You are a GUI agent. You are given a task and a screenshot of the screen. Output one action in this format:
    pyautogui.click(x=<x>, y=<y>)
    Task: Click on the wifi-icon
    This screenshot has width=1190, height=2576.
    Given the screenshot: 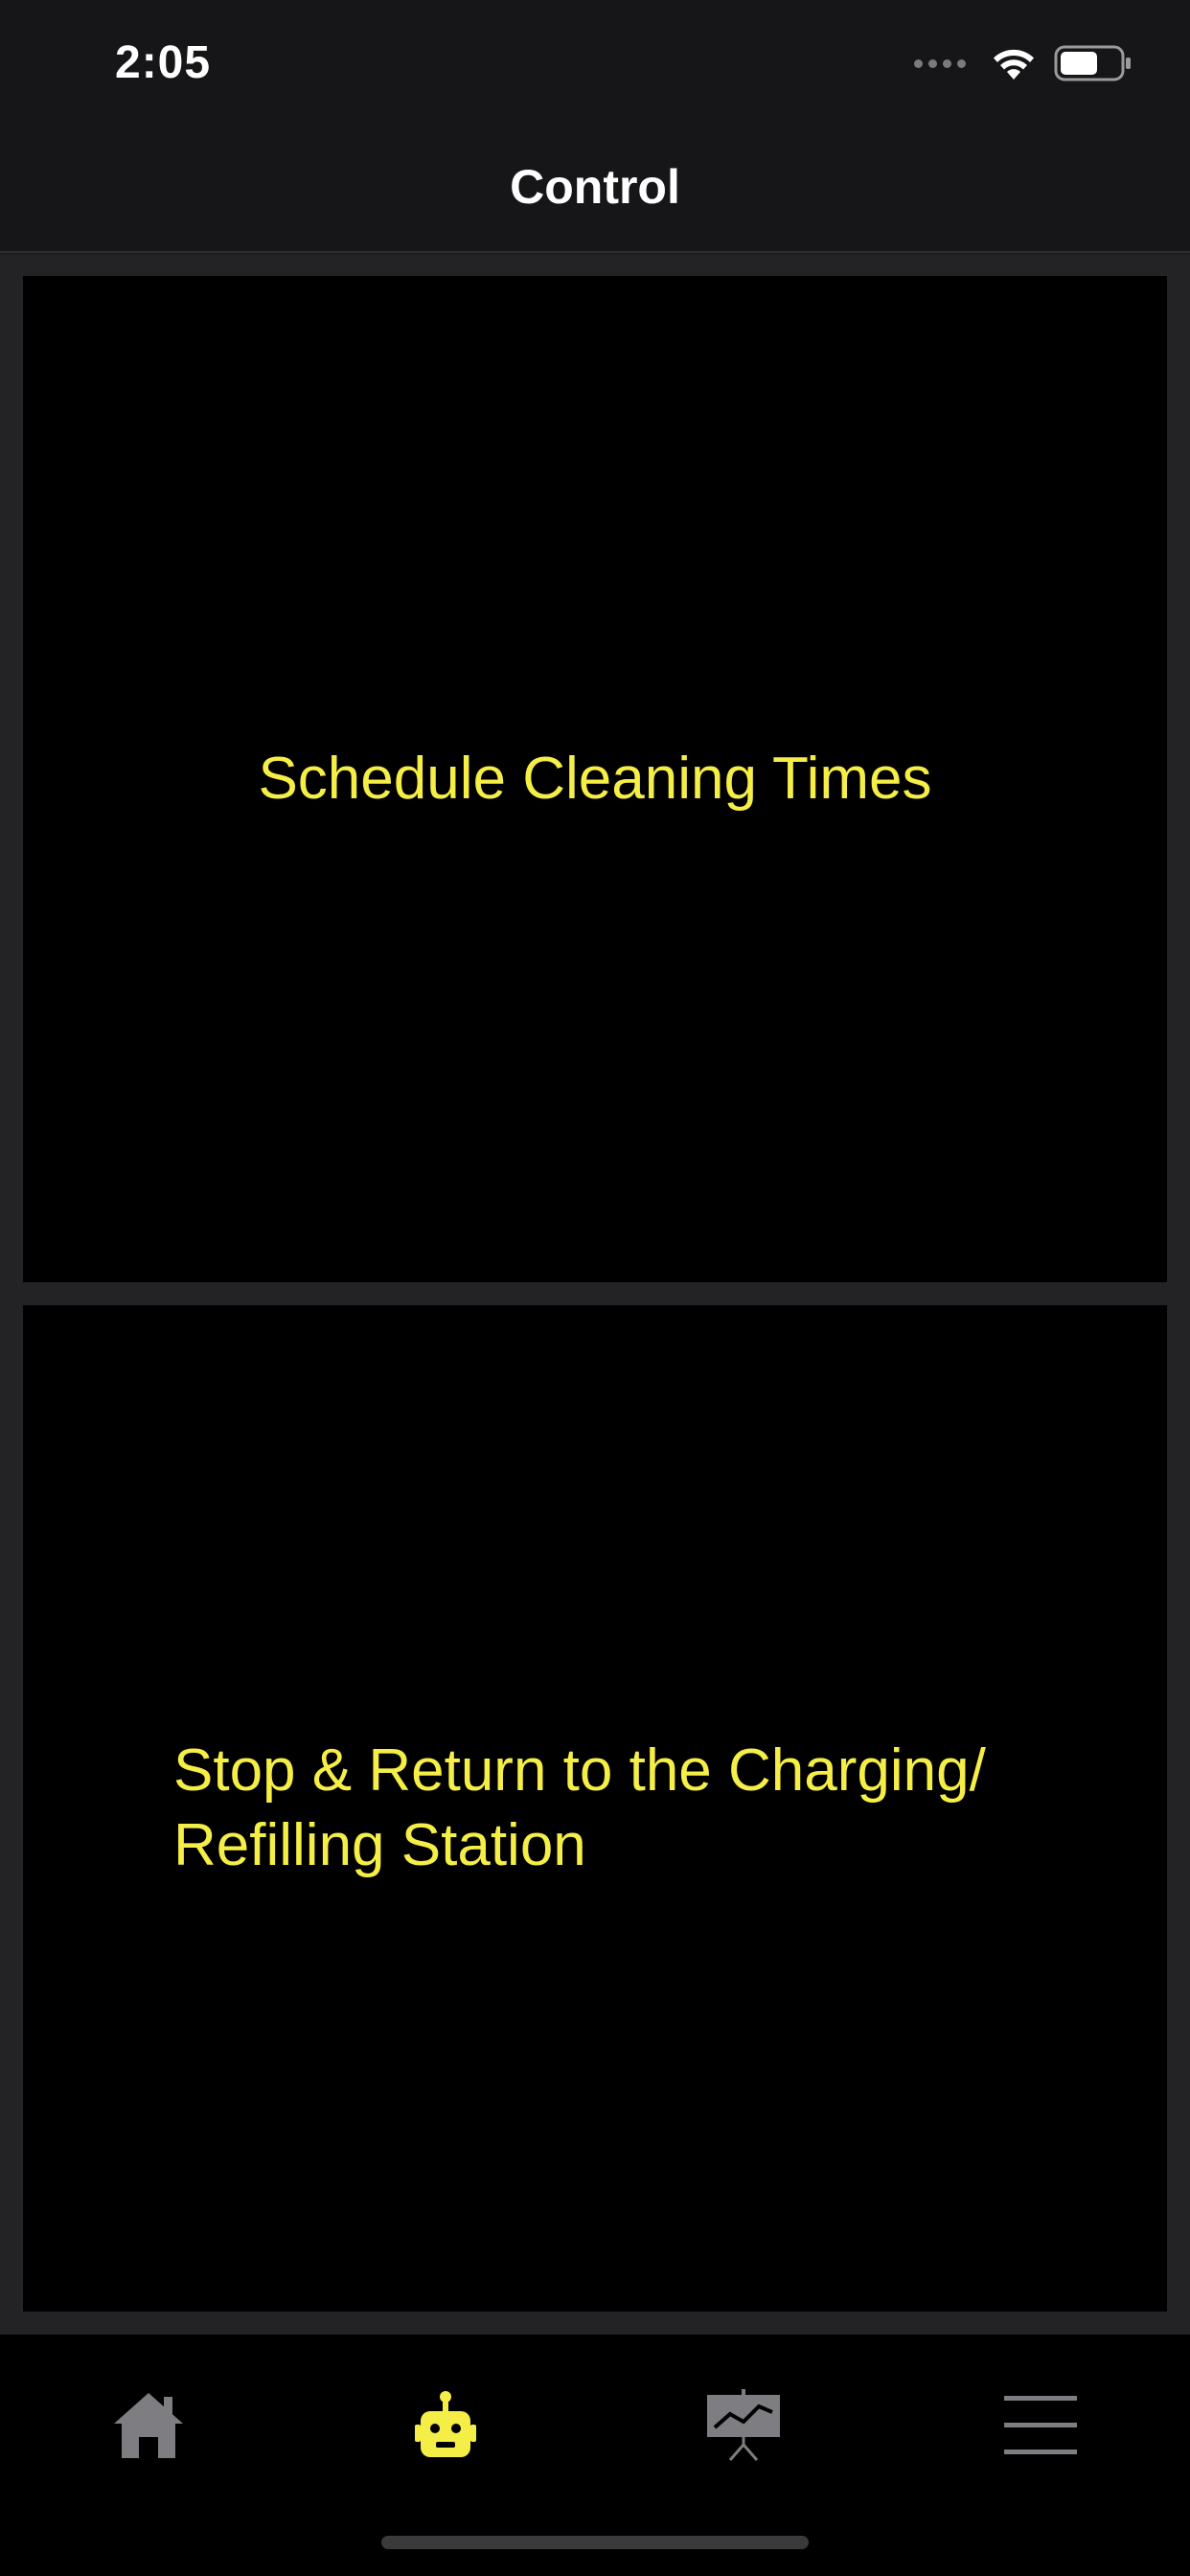 What is the action you would take?
    pyautogui.click(x=1014, y=64)
    